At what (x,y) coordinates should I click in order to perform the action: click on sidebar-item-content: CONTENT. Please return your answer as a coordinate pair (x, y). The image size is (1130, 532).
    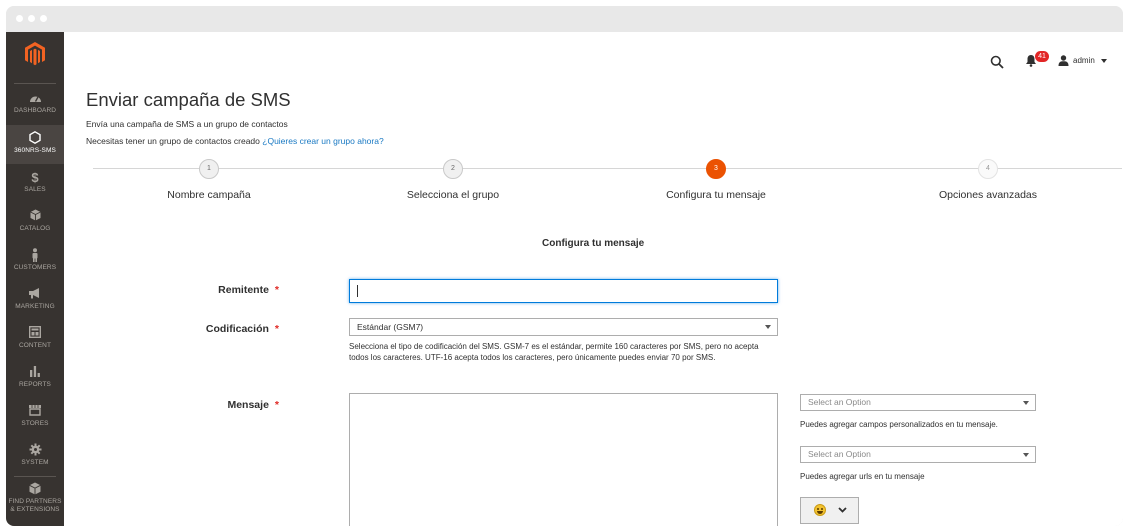
    Looking at the image, I should click on (35, 339).